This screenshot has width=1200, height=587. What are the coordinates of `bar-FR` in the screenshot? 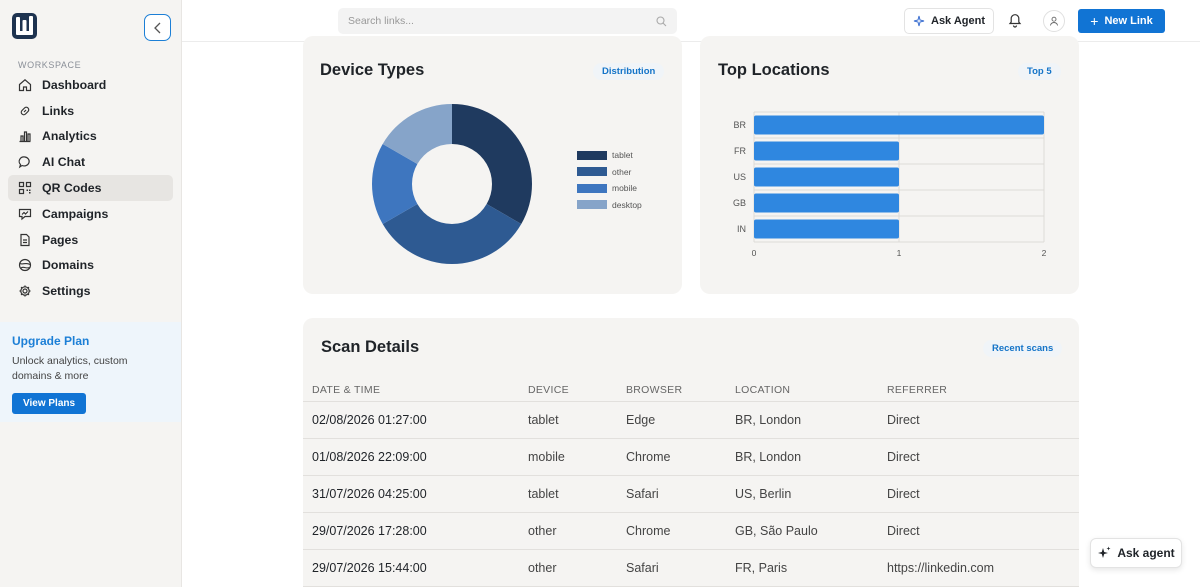 It's located at (826, 151).